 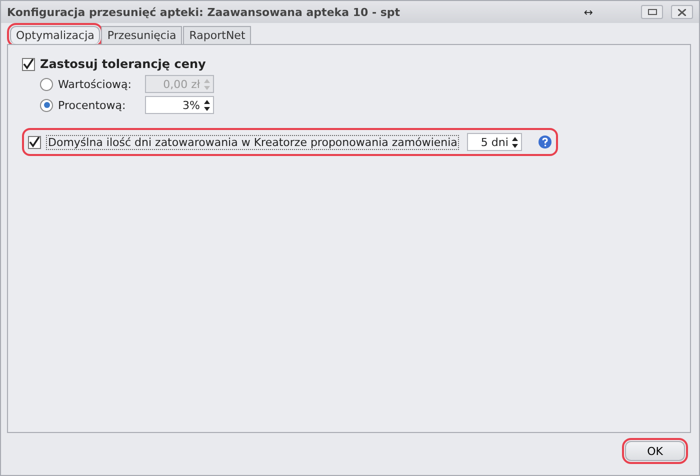 I want to click on maximize-button, so click(x=652, y=12).